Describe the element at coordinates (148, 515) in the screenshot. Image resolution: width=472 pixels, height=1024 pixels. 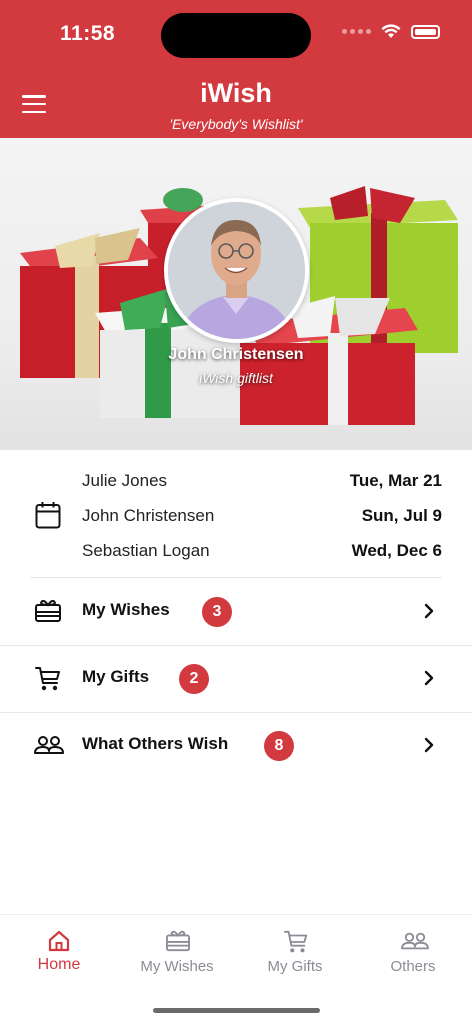
I see `birthday-name: John Christensen` at that location.